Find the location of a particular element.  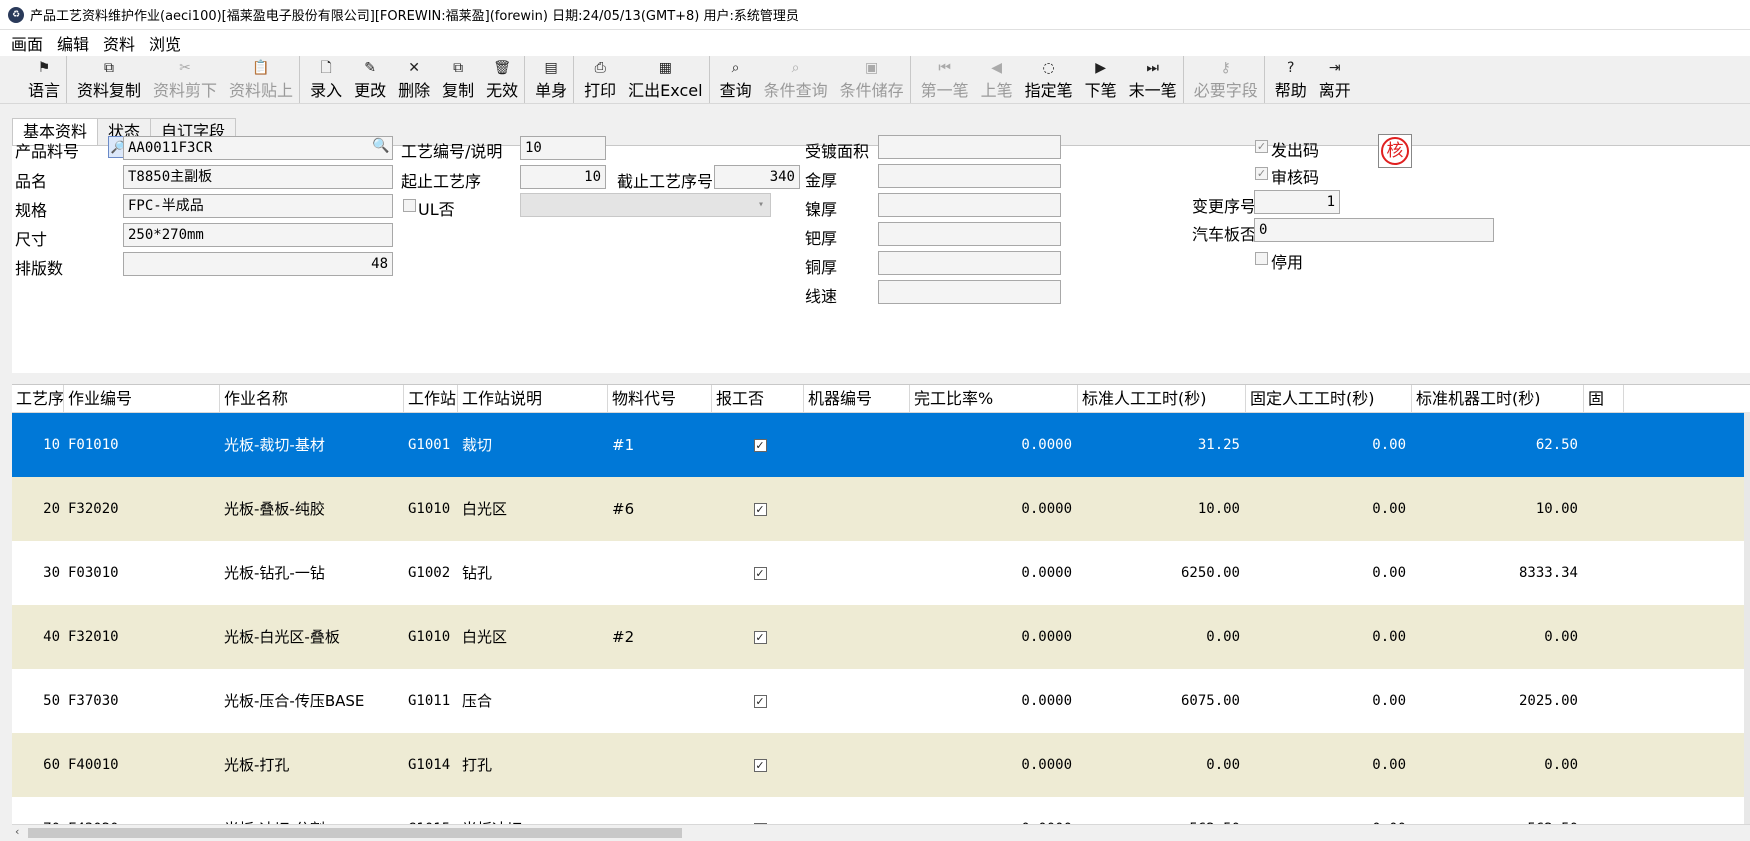

plating-area-field is located at coordinates (969, 147).